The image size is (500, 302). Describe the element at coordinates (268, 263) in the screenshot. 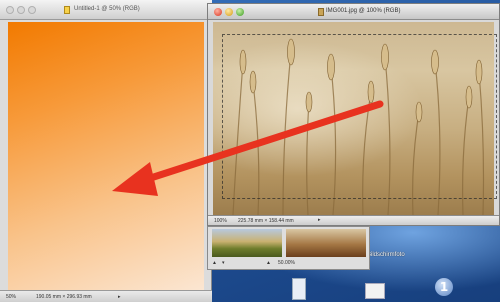

I see `zoom-in-icon: ▲` at that location.